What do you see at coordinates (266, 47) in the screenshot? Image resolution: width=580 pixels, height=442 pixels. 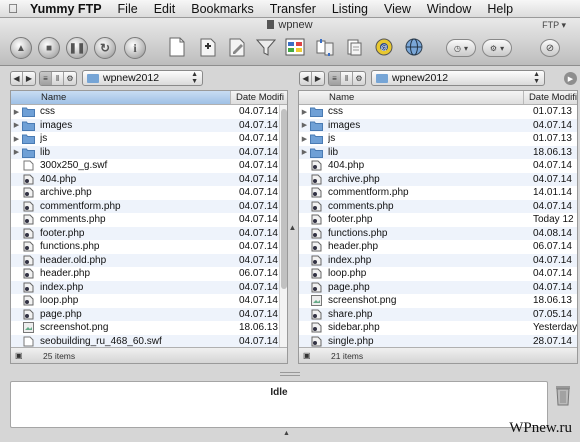 I see `filter-button` at bounding box center [266, 47].